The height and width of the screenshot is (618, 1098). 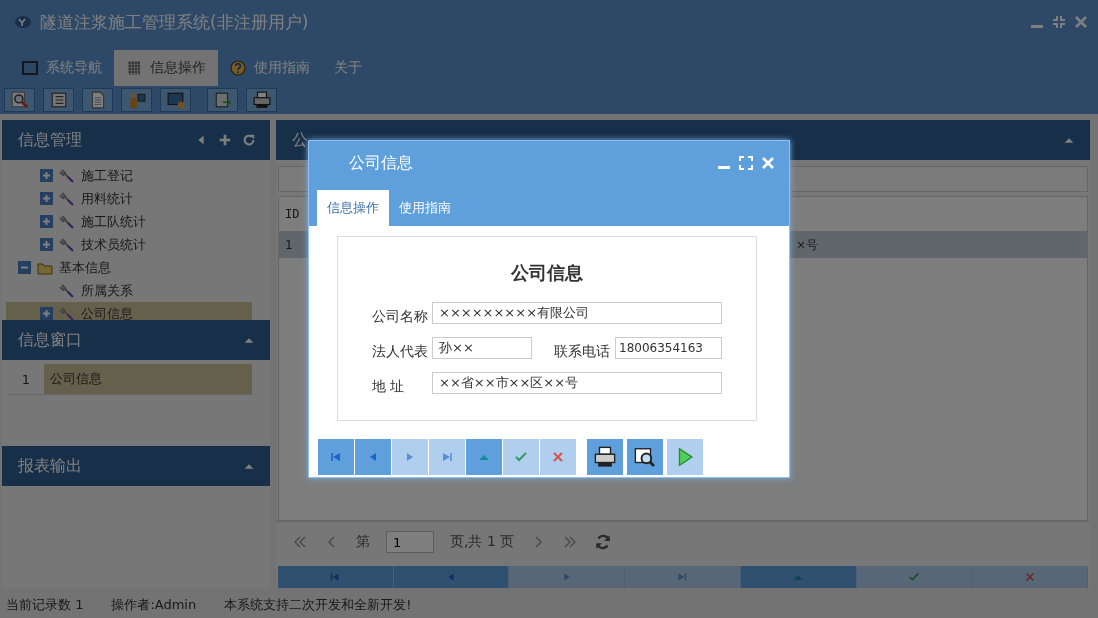 I want to click on field-label: 地 址, so click(x=389, y=386).